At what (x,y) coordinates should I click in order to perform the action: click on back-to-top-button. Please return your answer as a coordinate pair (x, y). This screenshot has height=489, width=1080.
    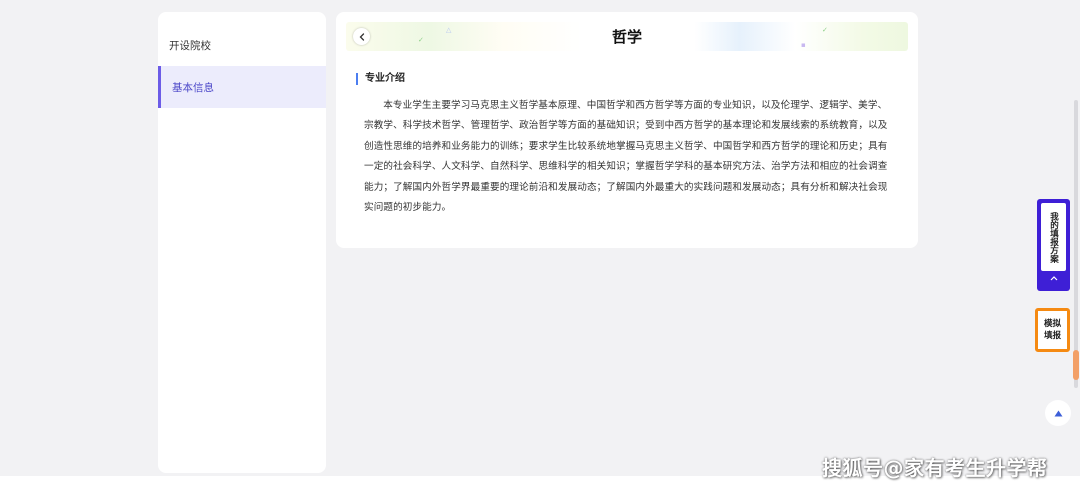
    Looking at the image, I should click on (1058, 413).